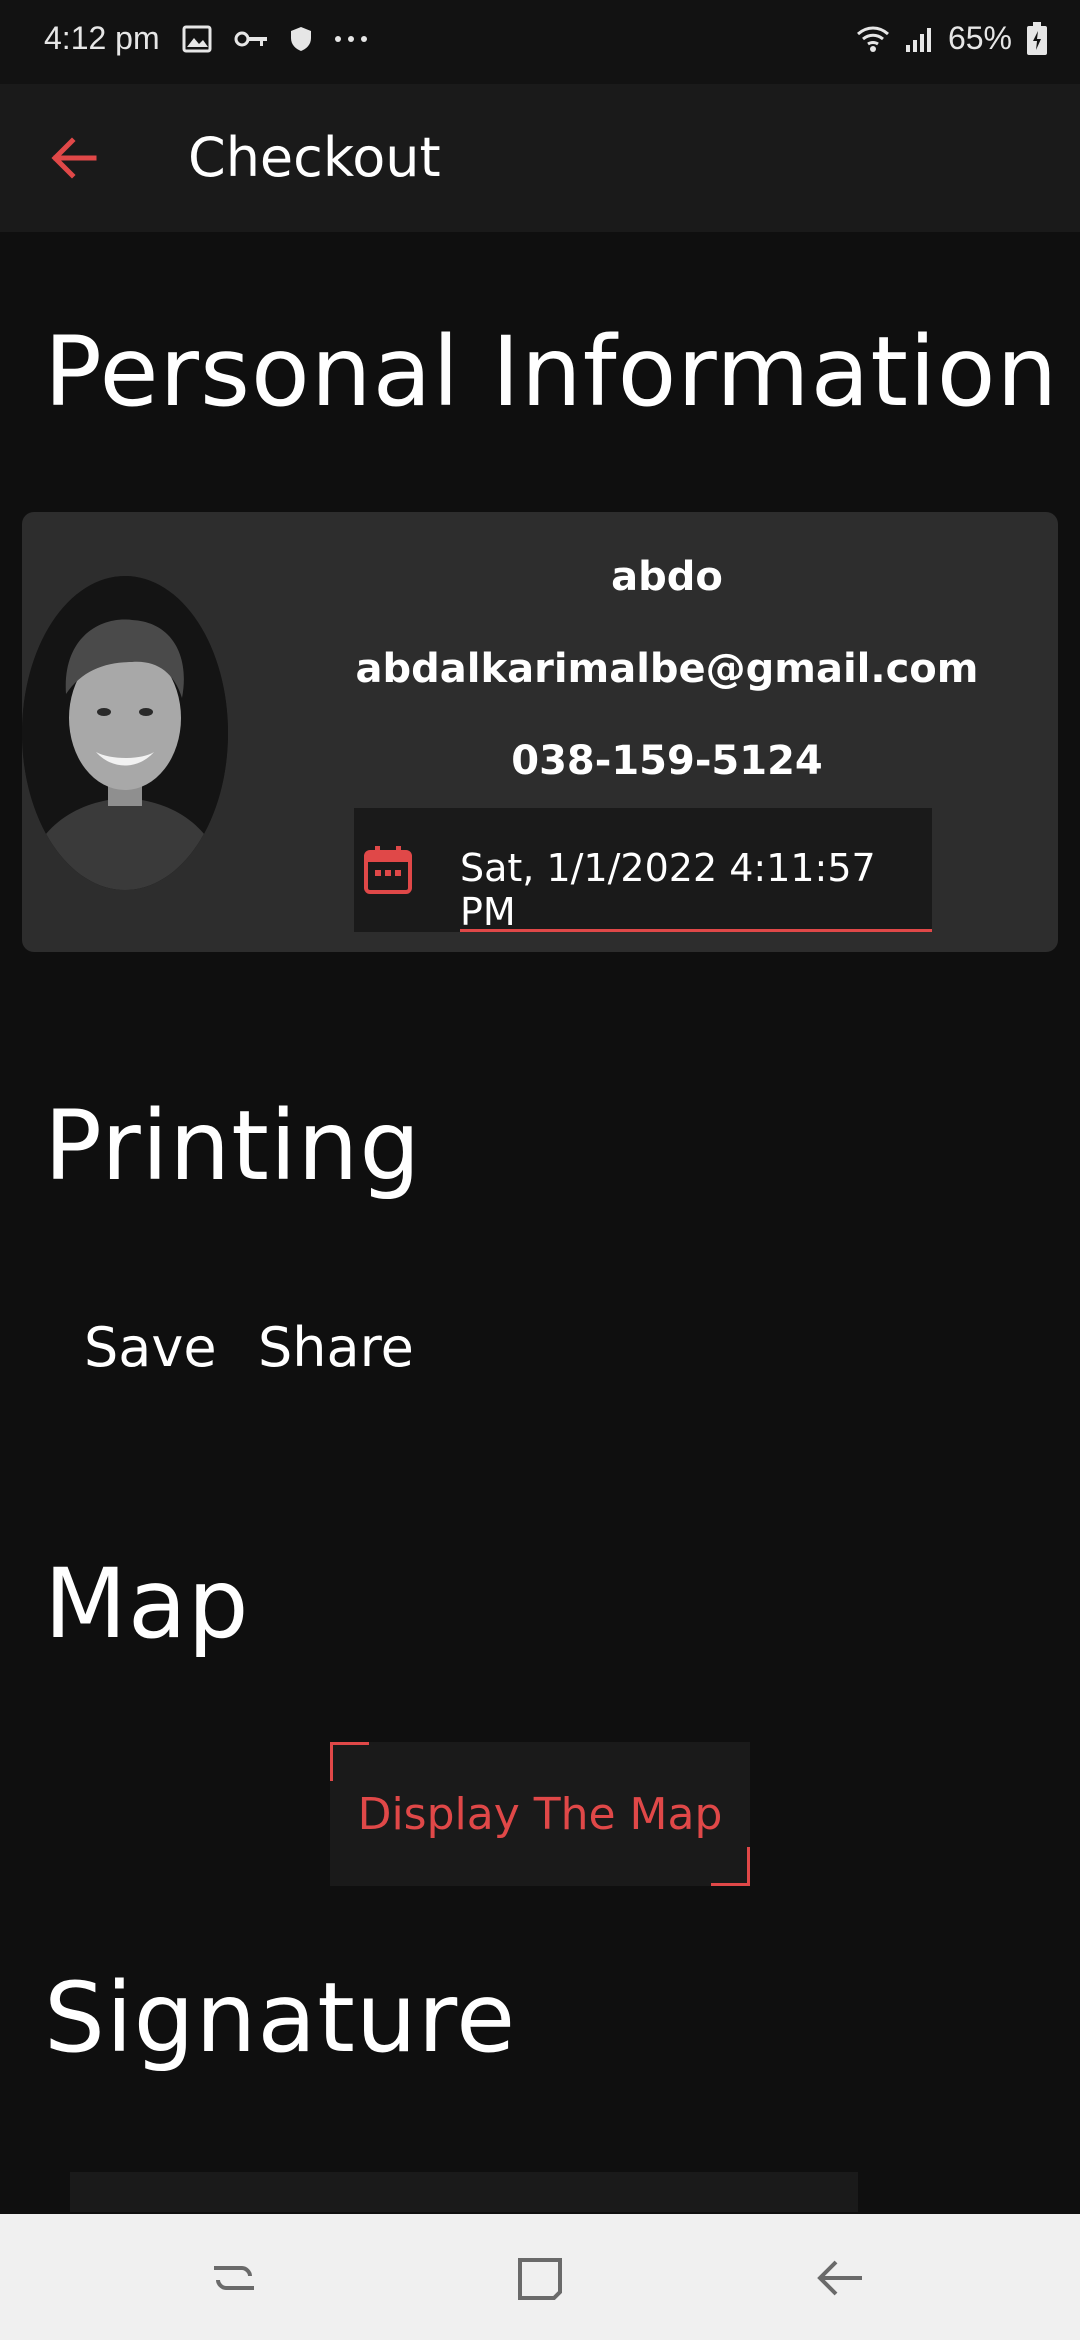 The width and height of the screenshot is (1080, 2340). Describe the element at coordinates (873, 39) in the screenshot. I see `wifi-icon` at that location.